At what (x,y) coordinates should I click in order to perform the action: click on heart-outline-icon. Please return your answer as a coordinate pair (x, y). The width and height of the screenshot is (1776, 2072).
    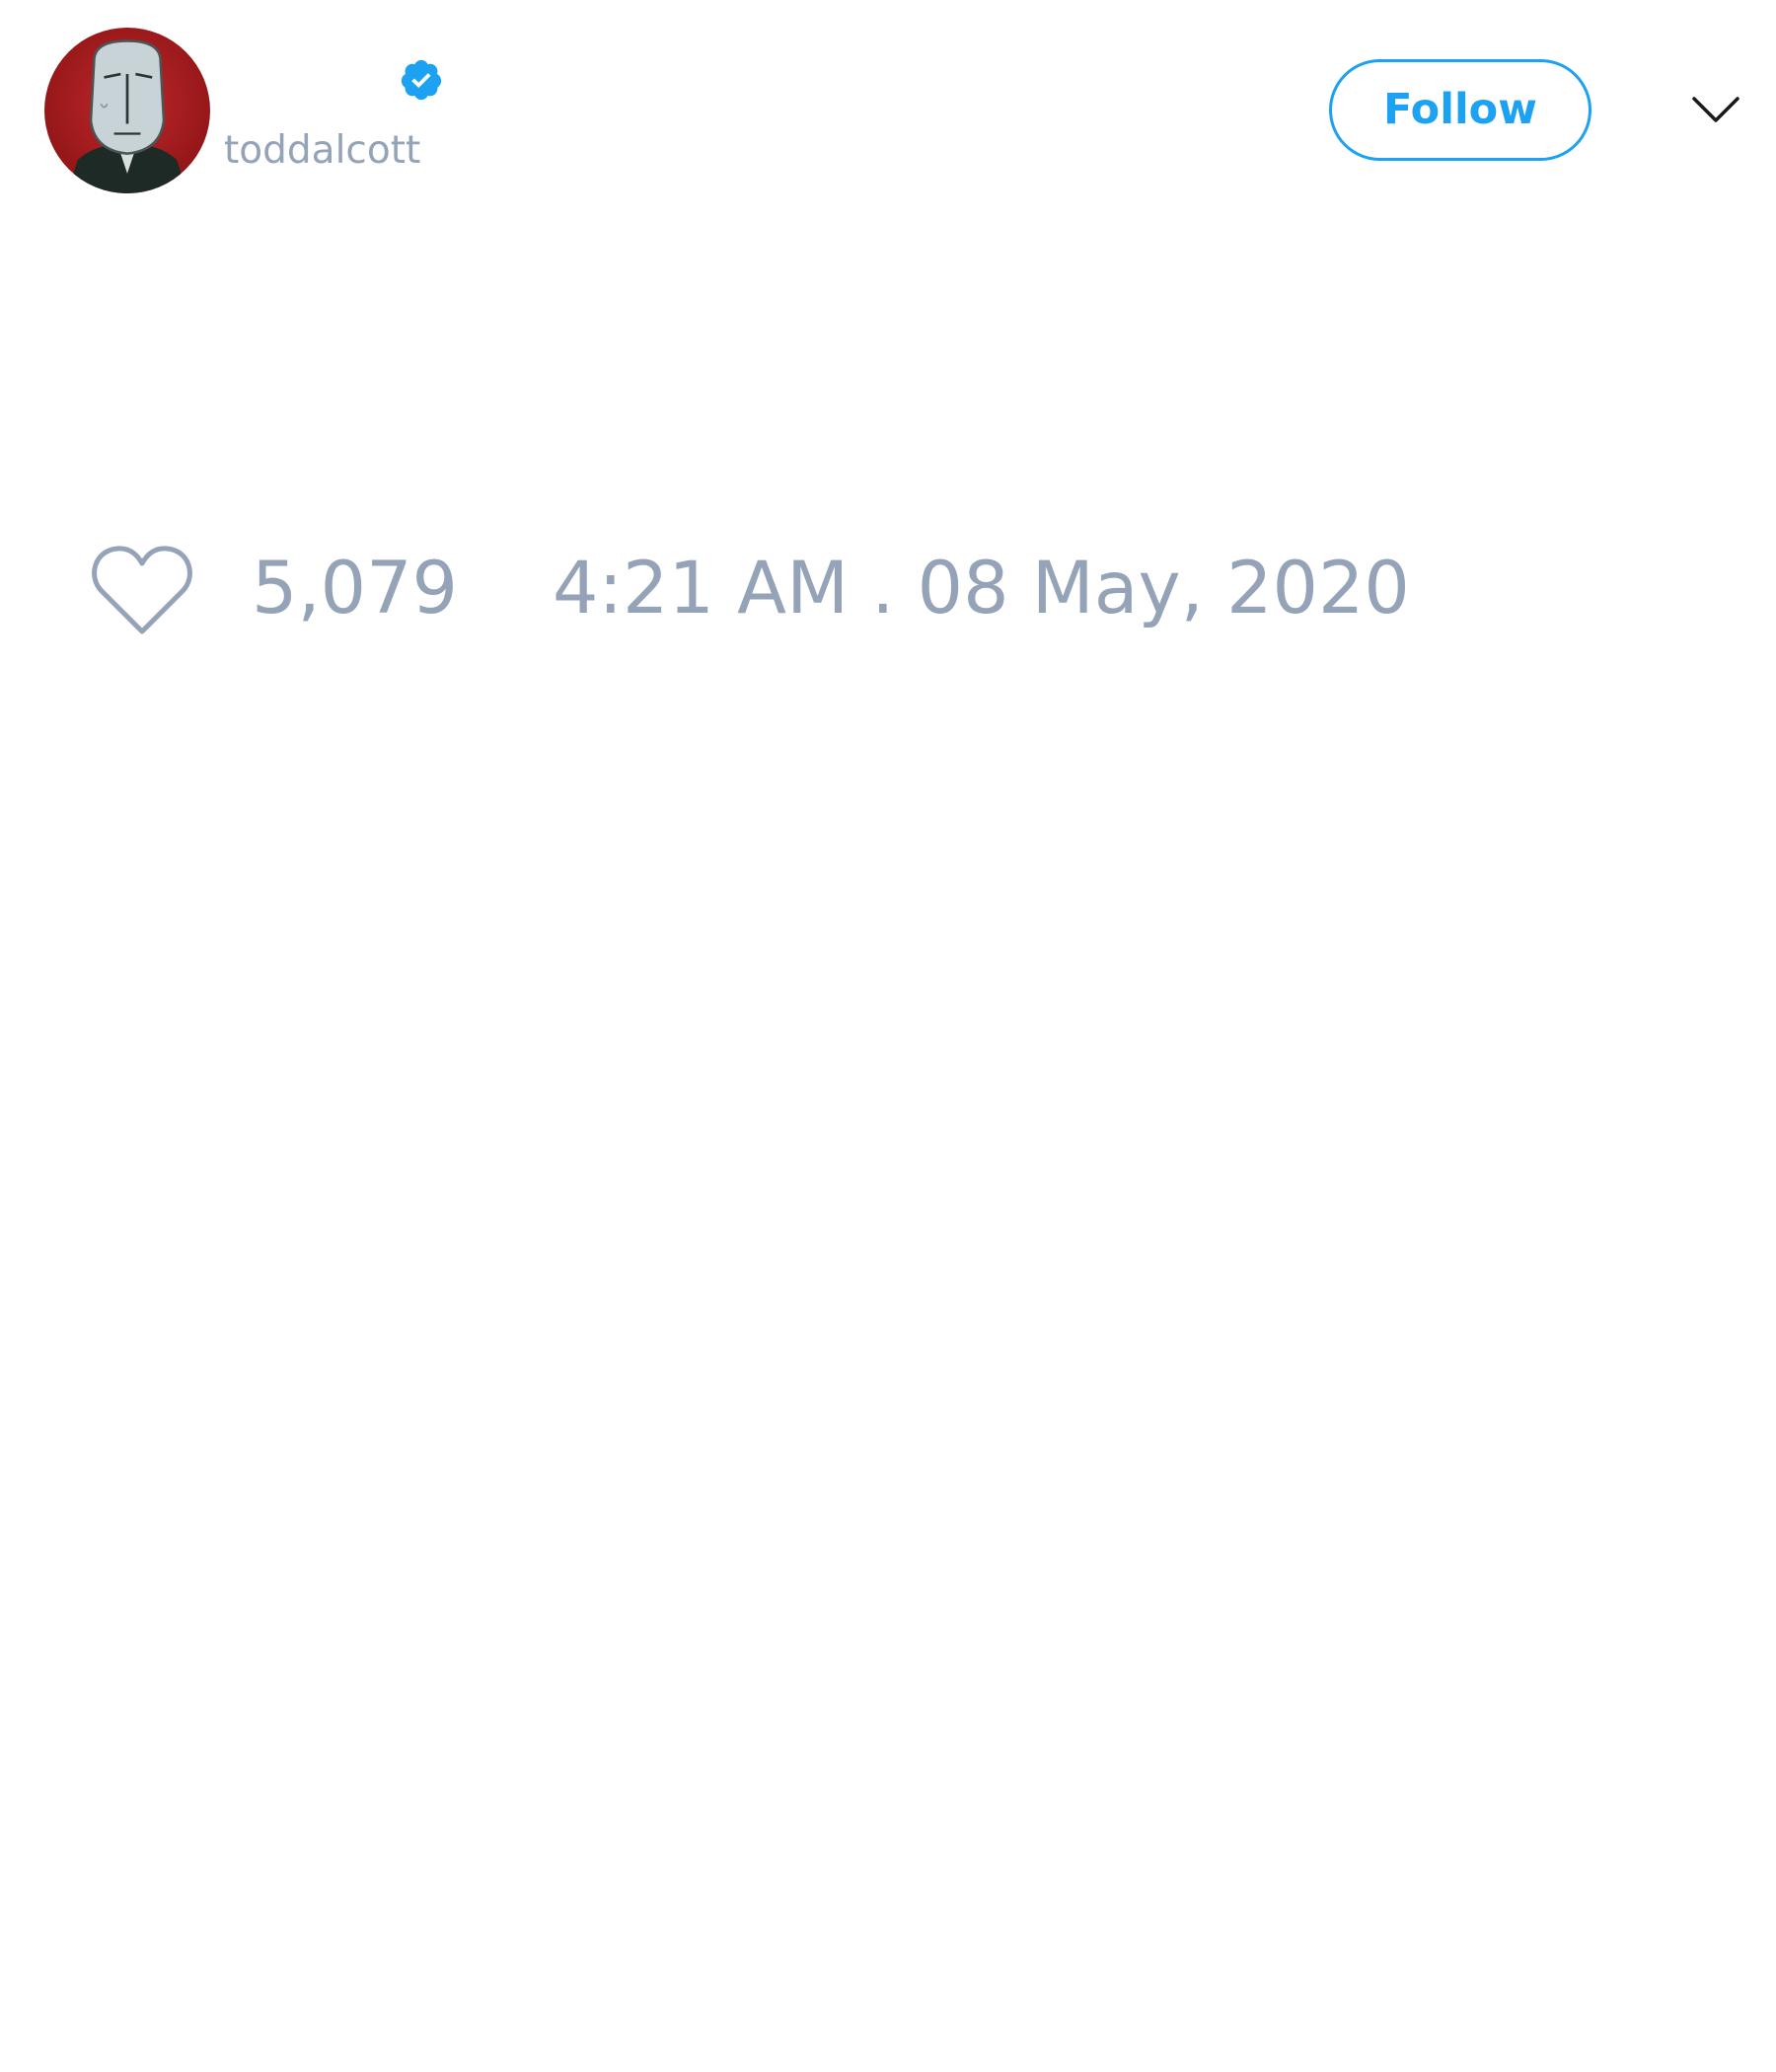
    Looking at the image, I should click on (142, 589).